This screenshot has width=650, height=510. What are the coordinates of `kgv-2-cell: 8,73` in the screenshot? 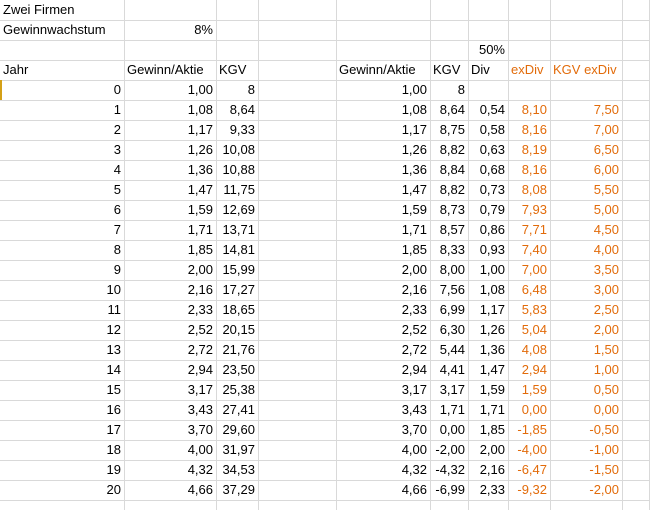 It's located at (449, 210).